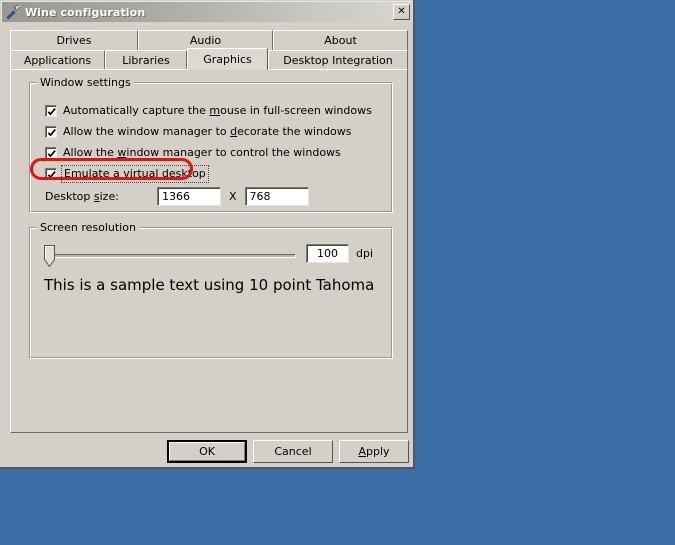 This screenshot has height=545, width=675. I want to click on tab-label: Drives, so click(74, 40).